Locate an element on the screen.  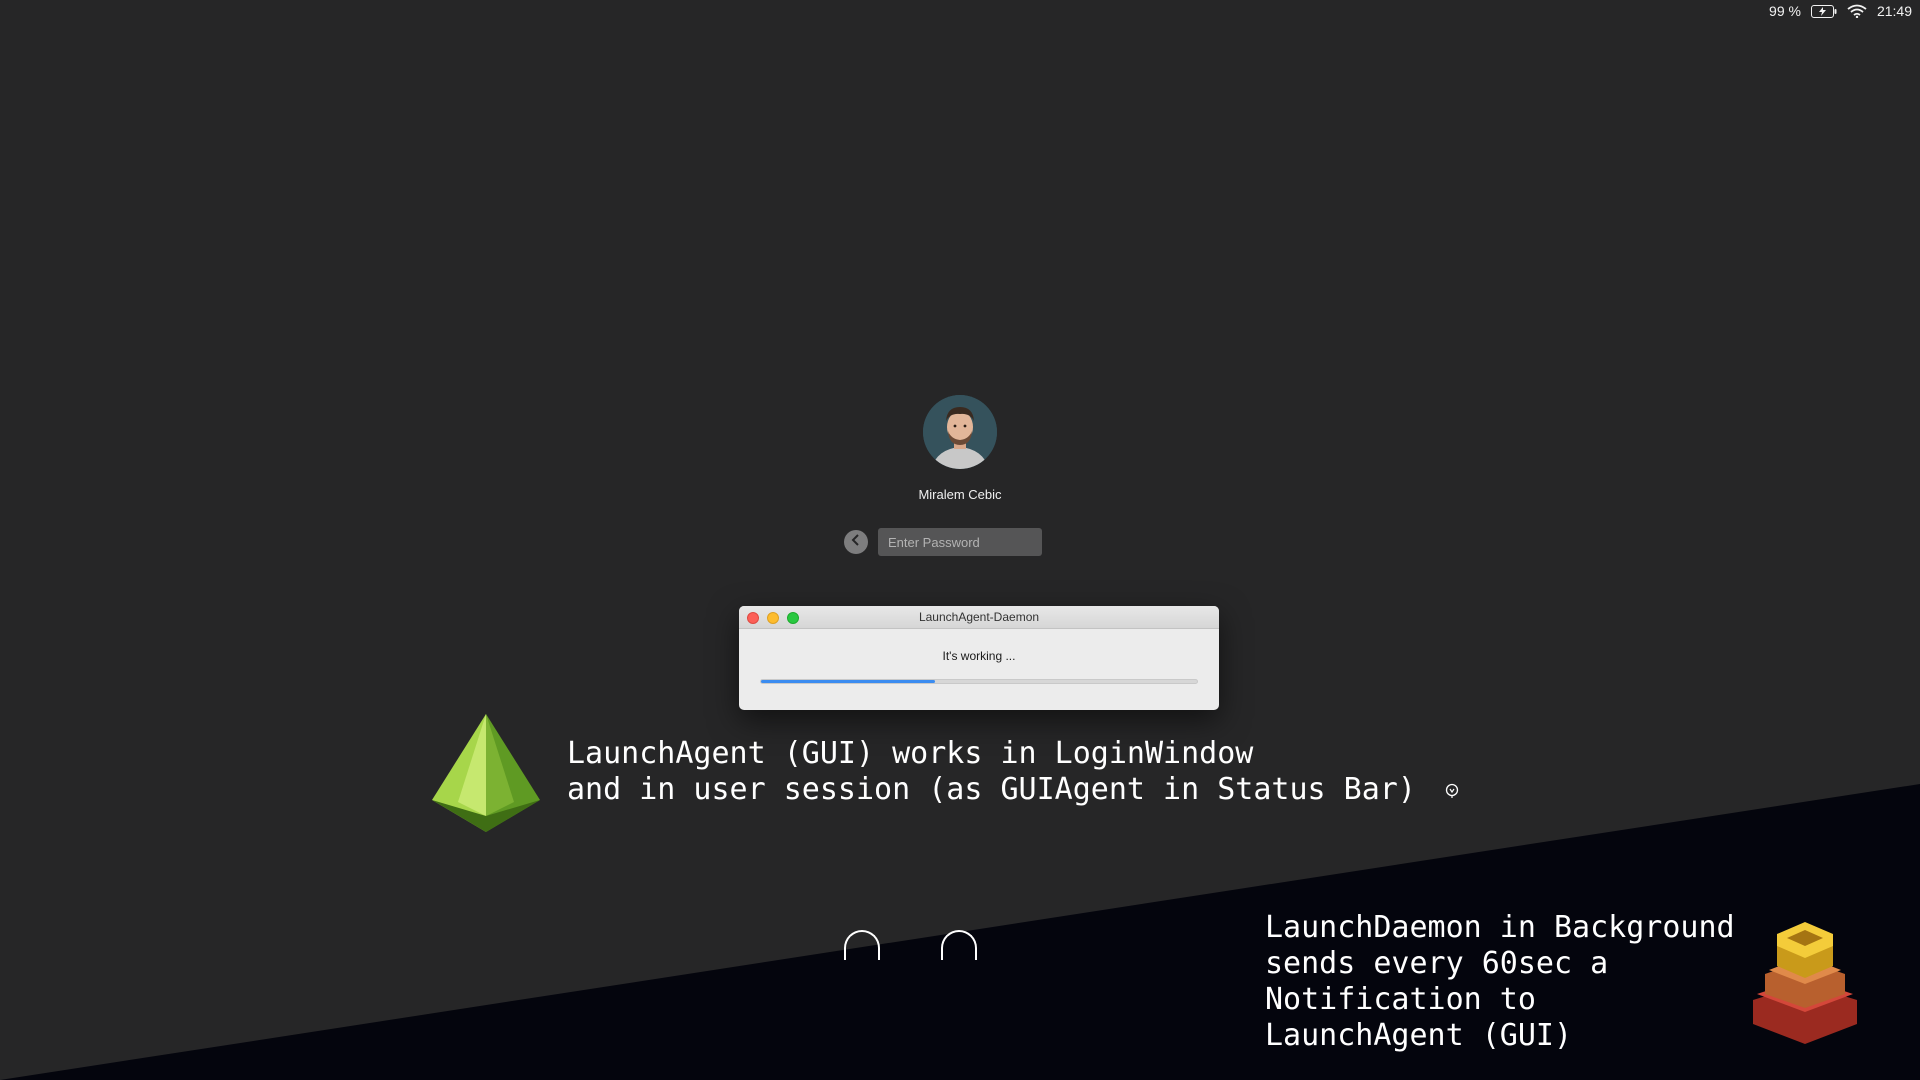
password-input is located at coordinates (960, 542).